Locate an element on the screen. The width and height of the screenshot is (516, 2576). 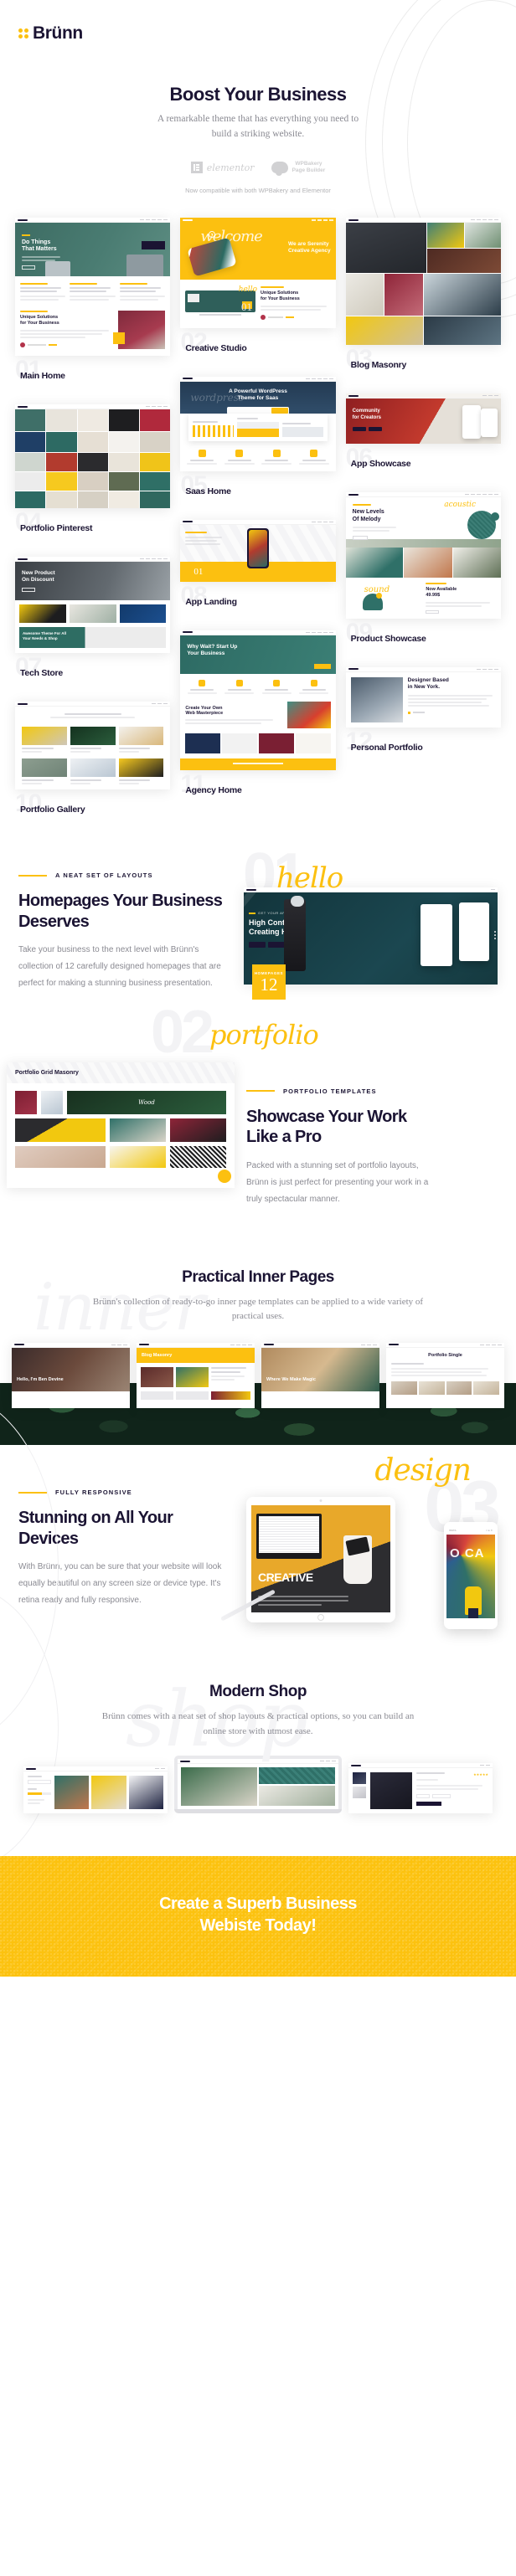
inner-shot-label: Blog Masonry is located at coordinates (157, 1355).